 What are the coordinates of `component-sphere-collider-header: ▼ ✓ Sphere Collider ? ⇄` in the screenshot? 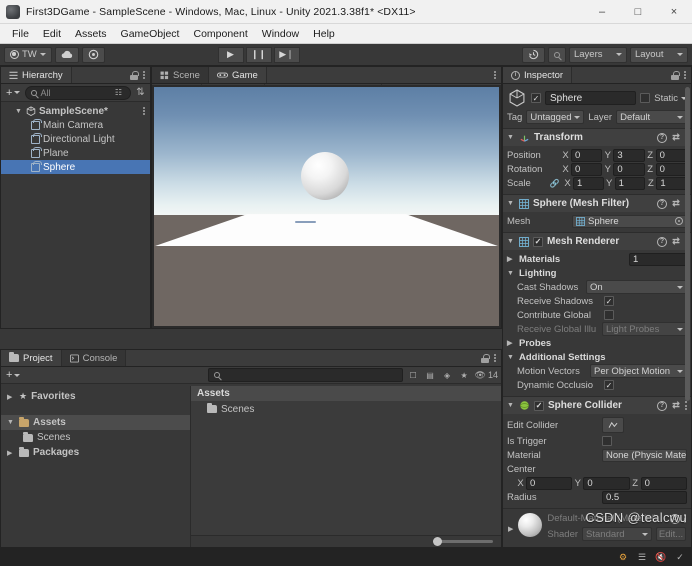 It's located at (597, 405).